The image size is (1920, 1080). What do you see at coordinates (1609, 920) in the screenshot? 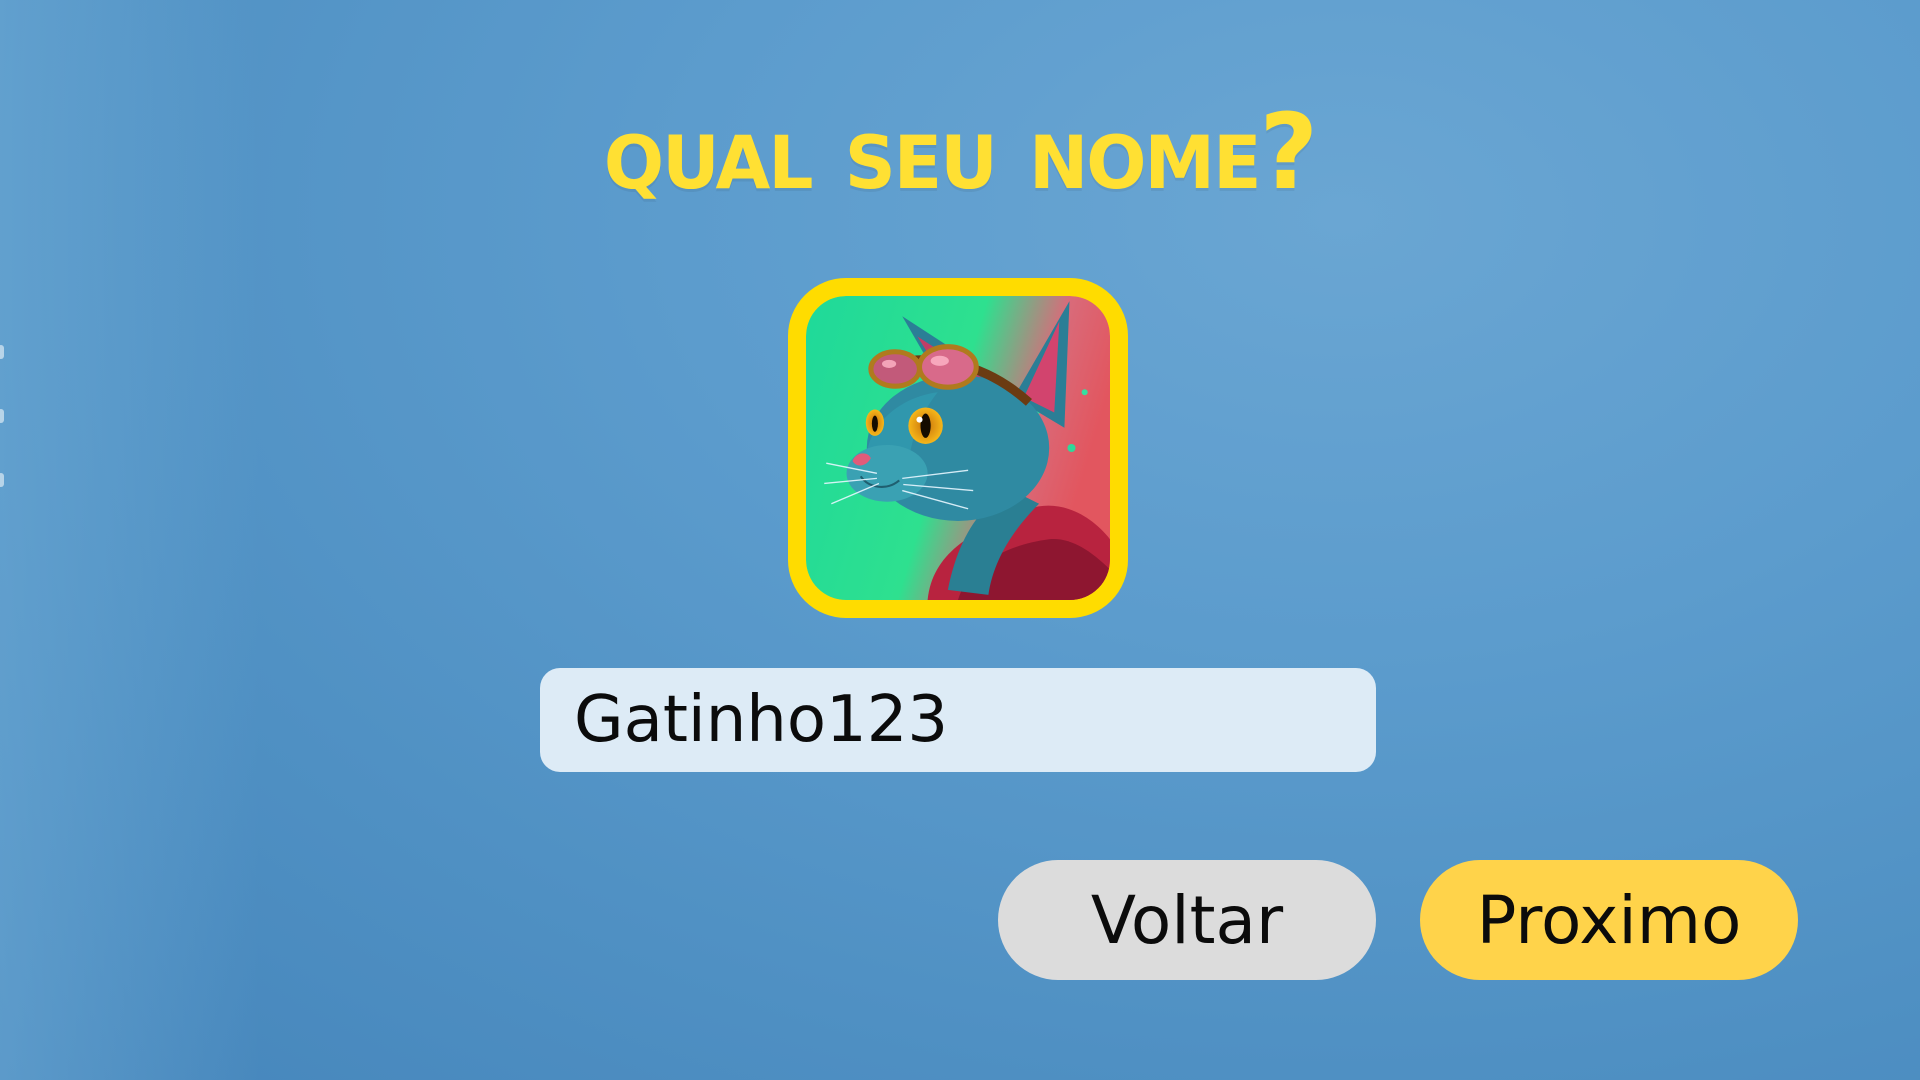
I see `next-button: Proximo` at bounding box center [1609, 920].